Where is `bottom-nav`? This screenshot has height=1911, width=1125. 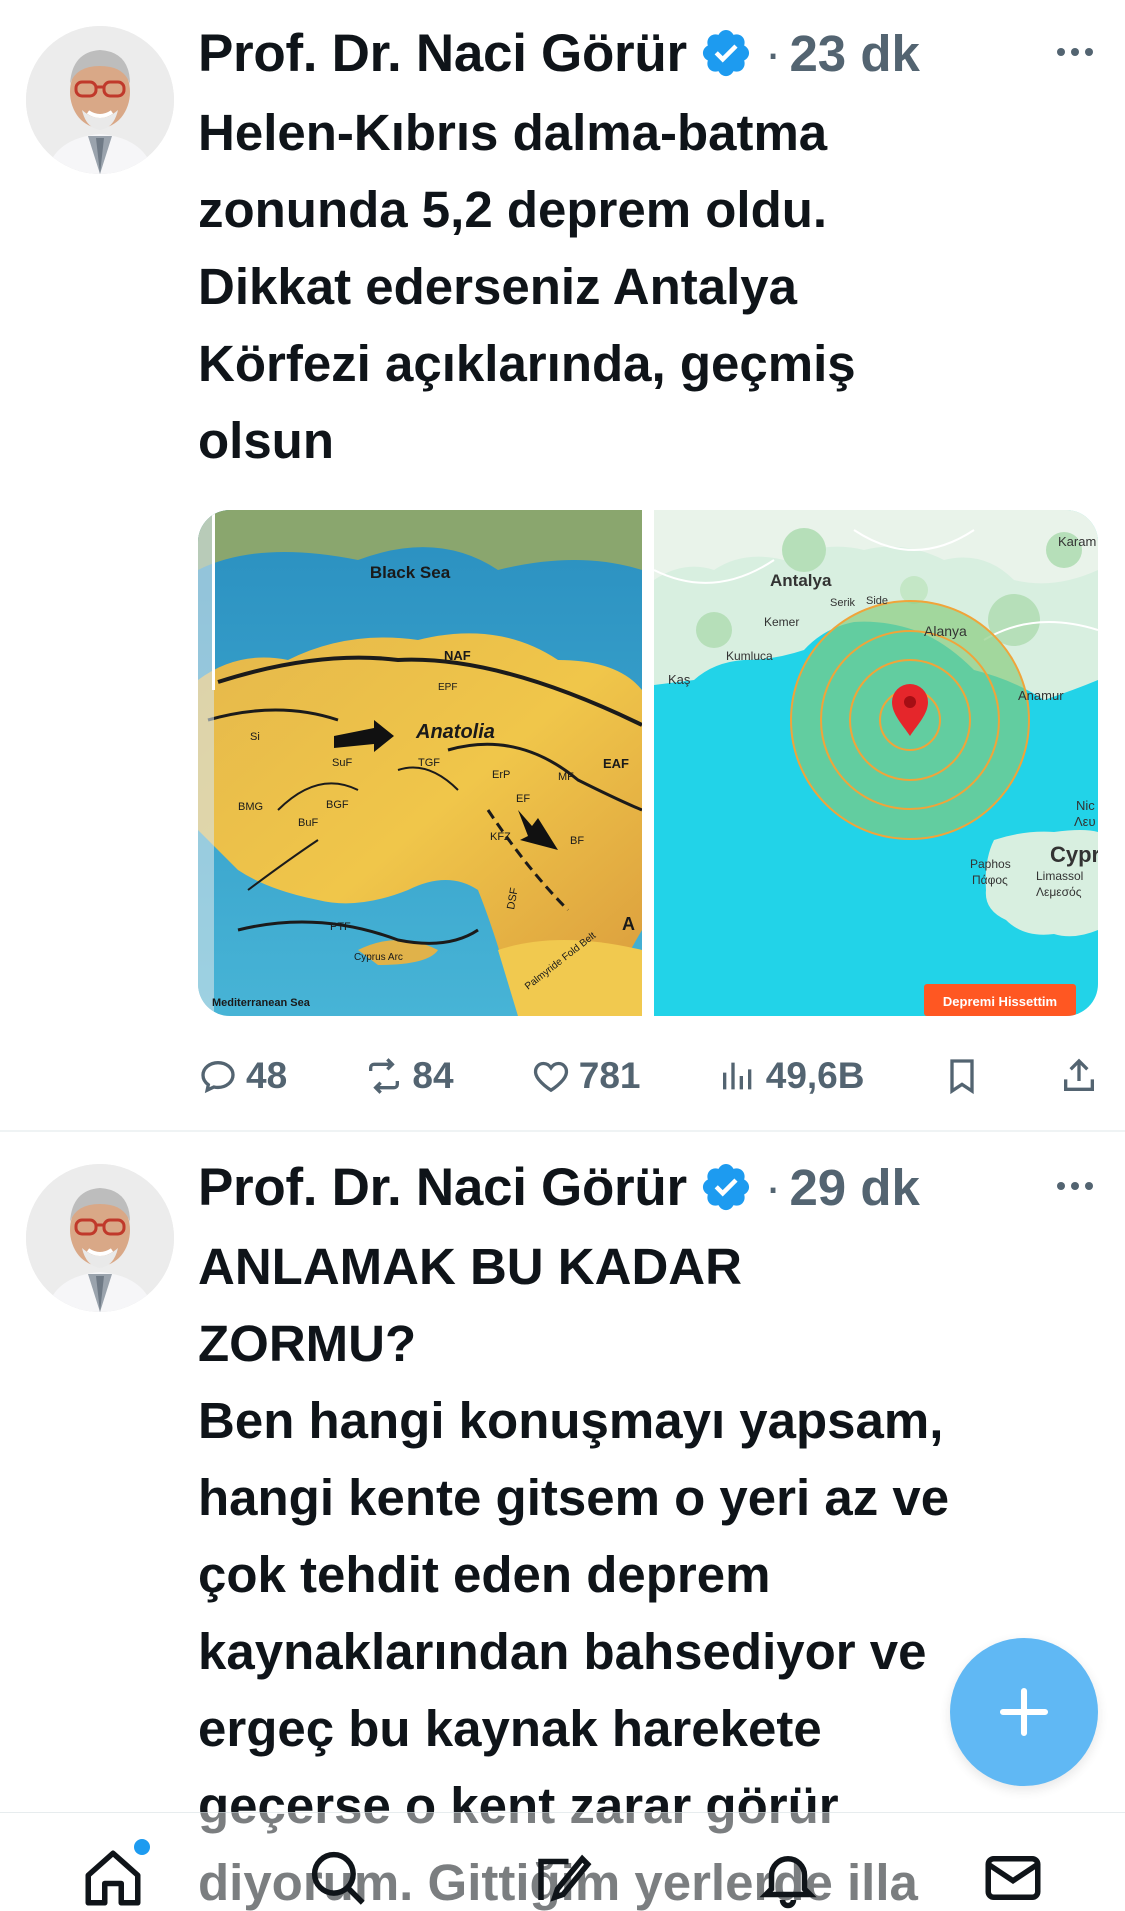 bottom-nav is located at coordinates (562, 1861).